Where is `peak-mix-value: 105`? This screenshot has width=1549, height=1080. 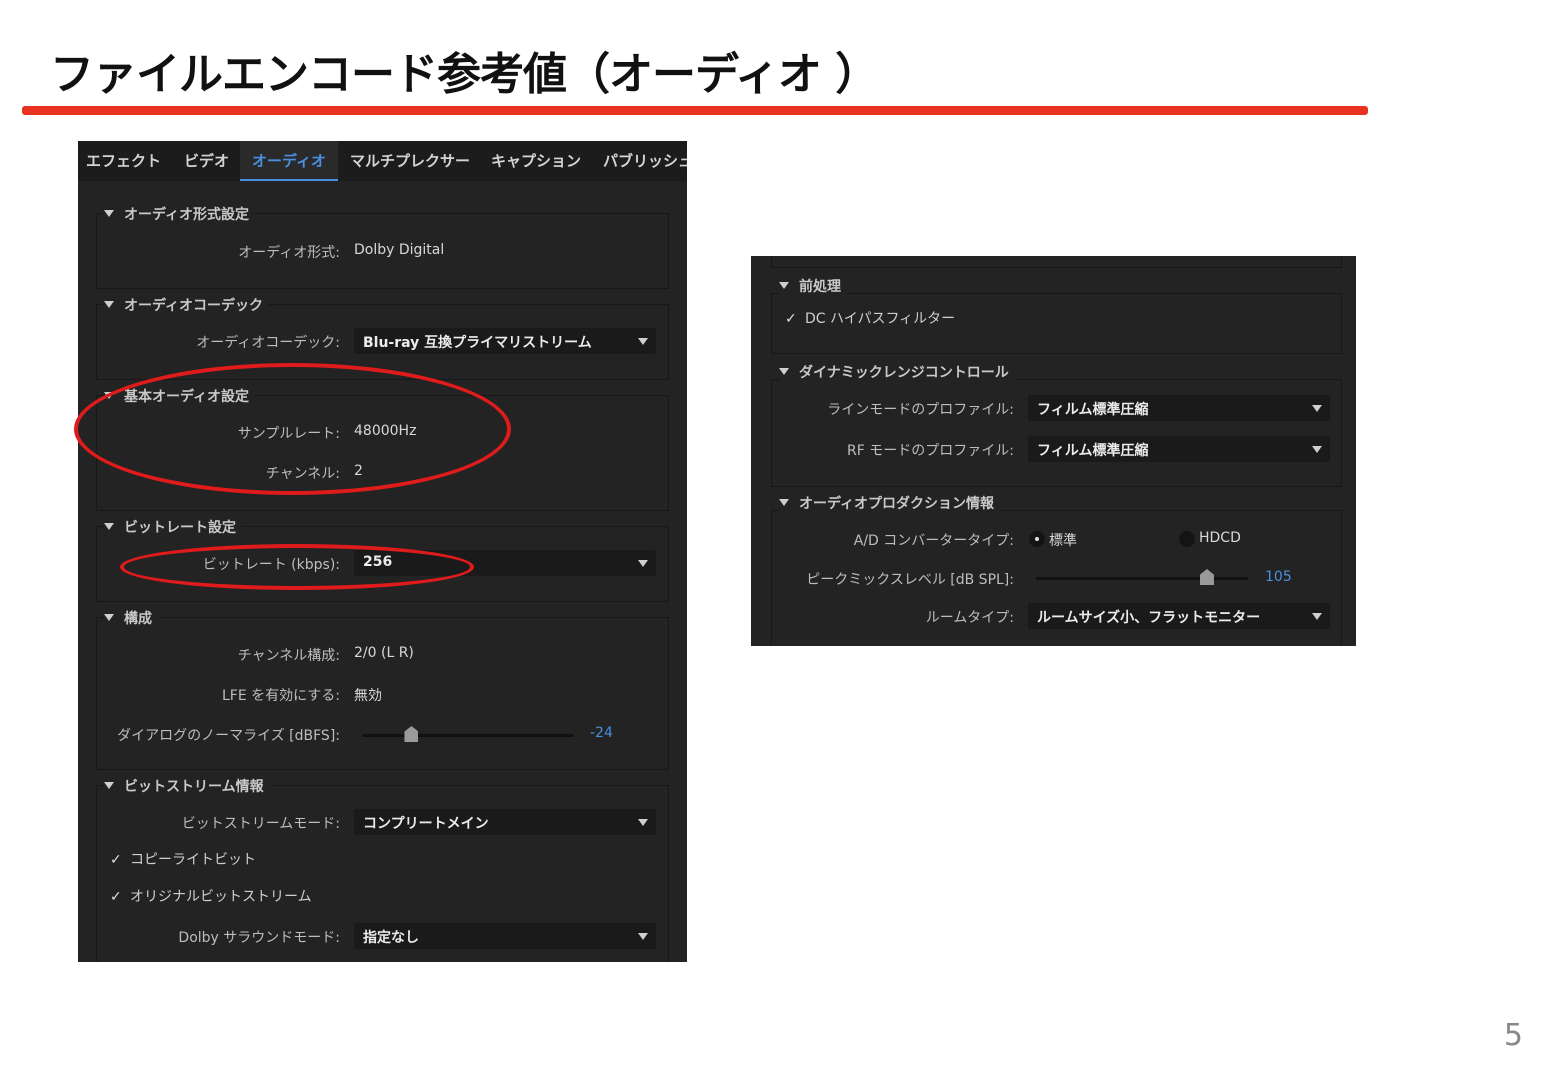 peak-mix-value: 105 is located at coordinates (1278, 577).